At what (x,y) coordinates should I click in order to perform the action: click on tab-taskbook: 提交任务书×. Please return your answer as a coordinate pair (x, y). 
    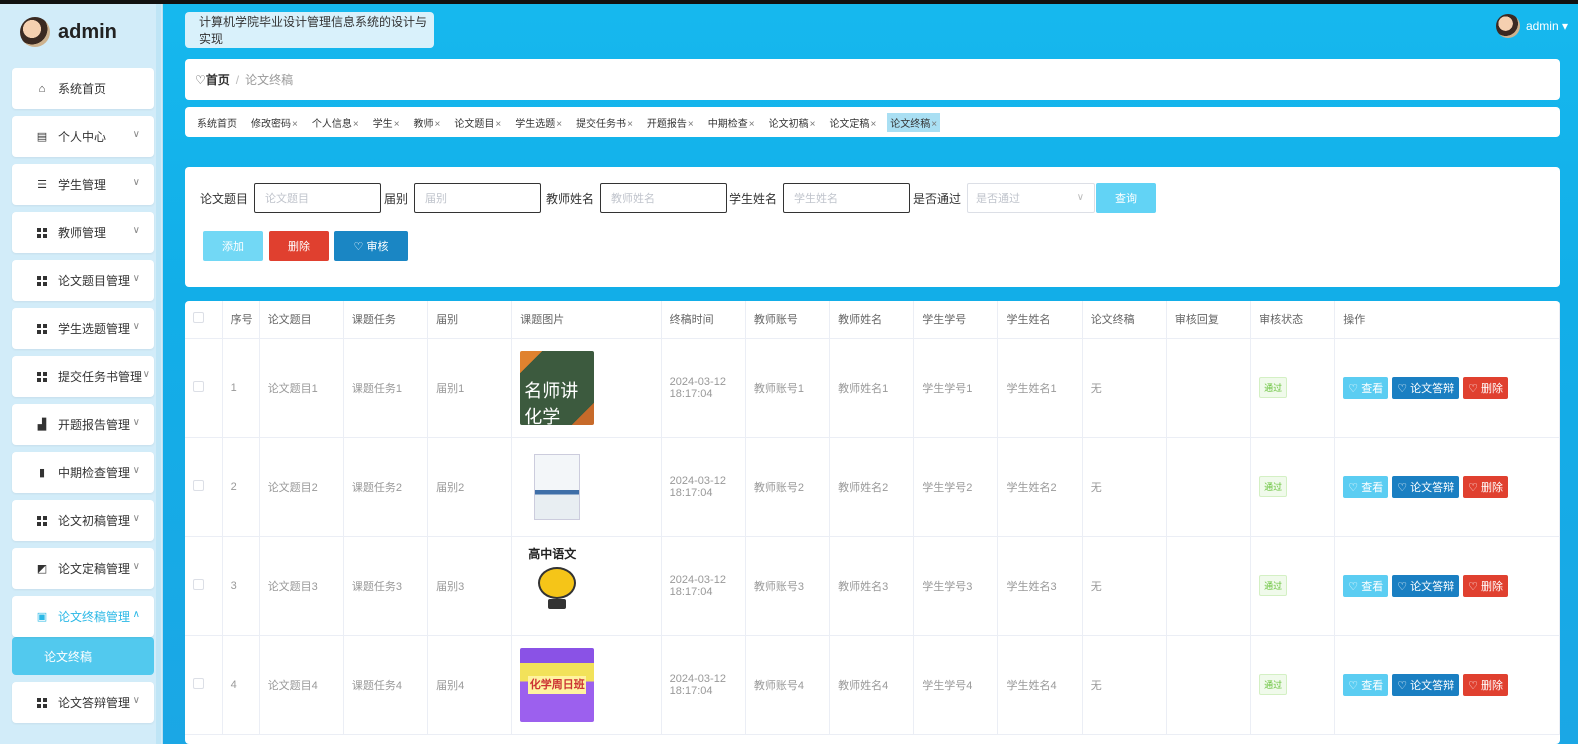
    Looking at the image, I should click on (604, 122).